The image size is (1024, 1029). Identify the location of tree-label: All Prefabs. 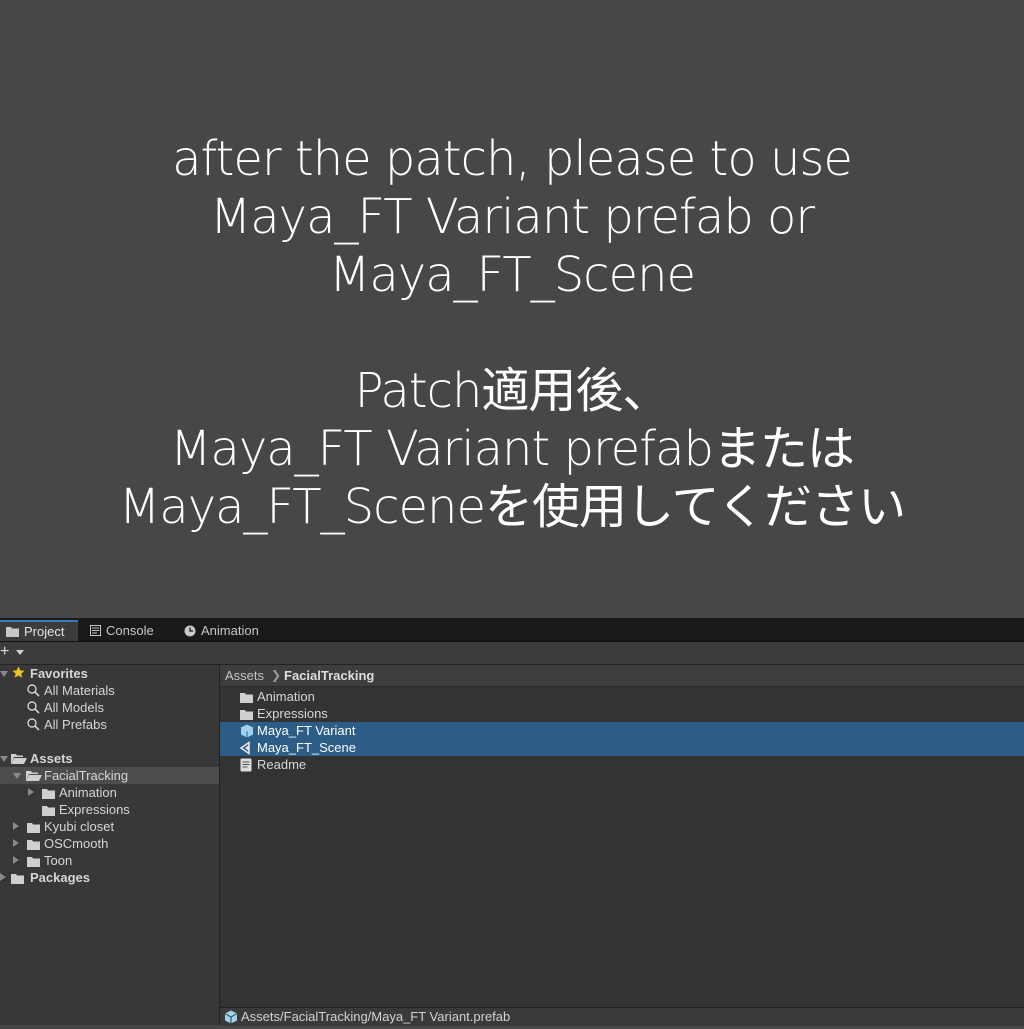
(75, 724).